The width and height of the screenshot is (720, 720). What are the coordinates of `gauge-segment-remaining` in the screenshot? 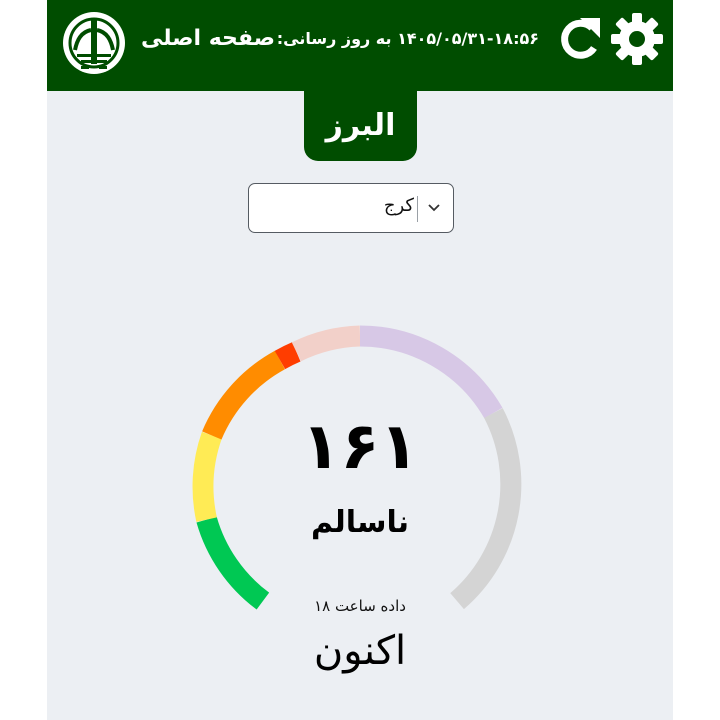 It's located at (486, 509).